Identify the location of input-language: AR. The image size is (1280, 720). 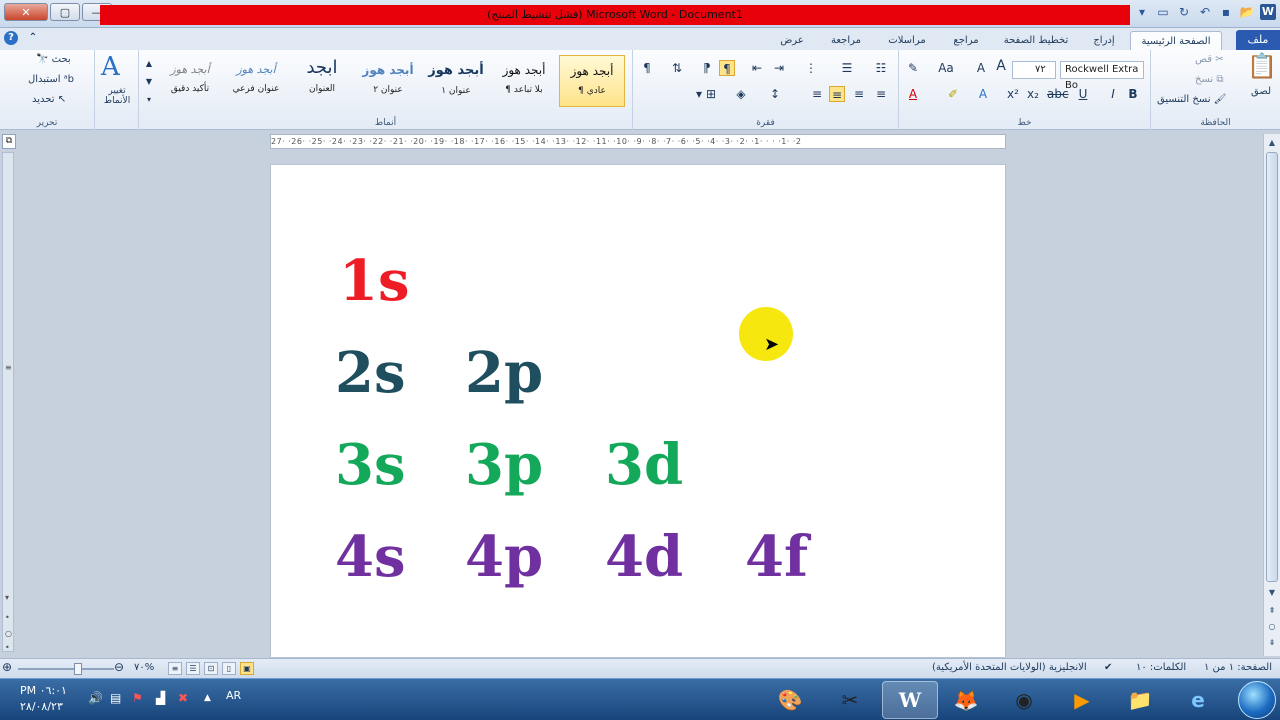
(233, 695).